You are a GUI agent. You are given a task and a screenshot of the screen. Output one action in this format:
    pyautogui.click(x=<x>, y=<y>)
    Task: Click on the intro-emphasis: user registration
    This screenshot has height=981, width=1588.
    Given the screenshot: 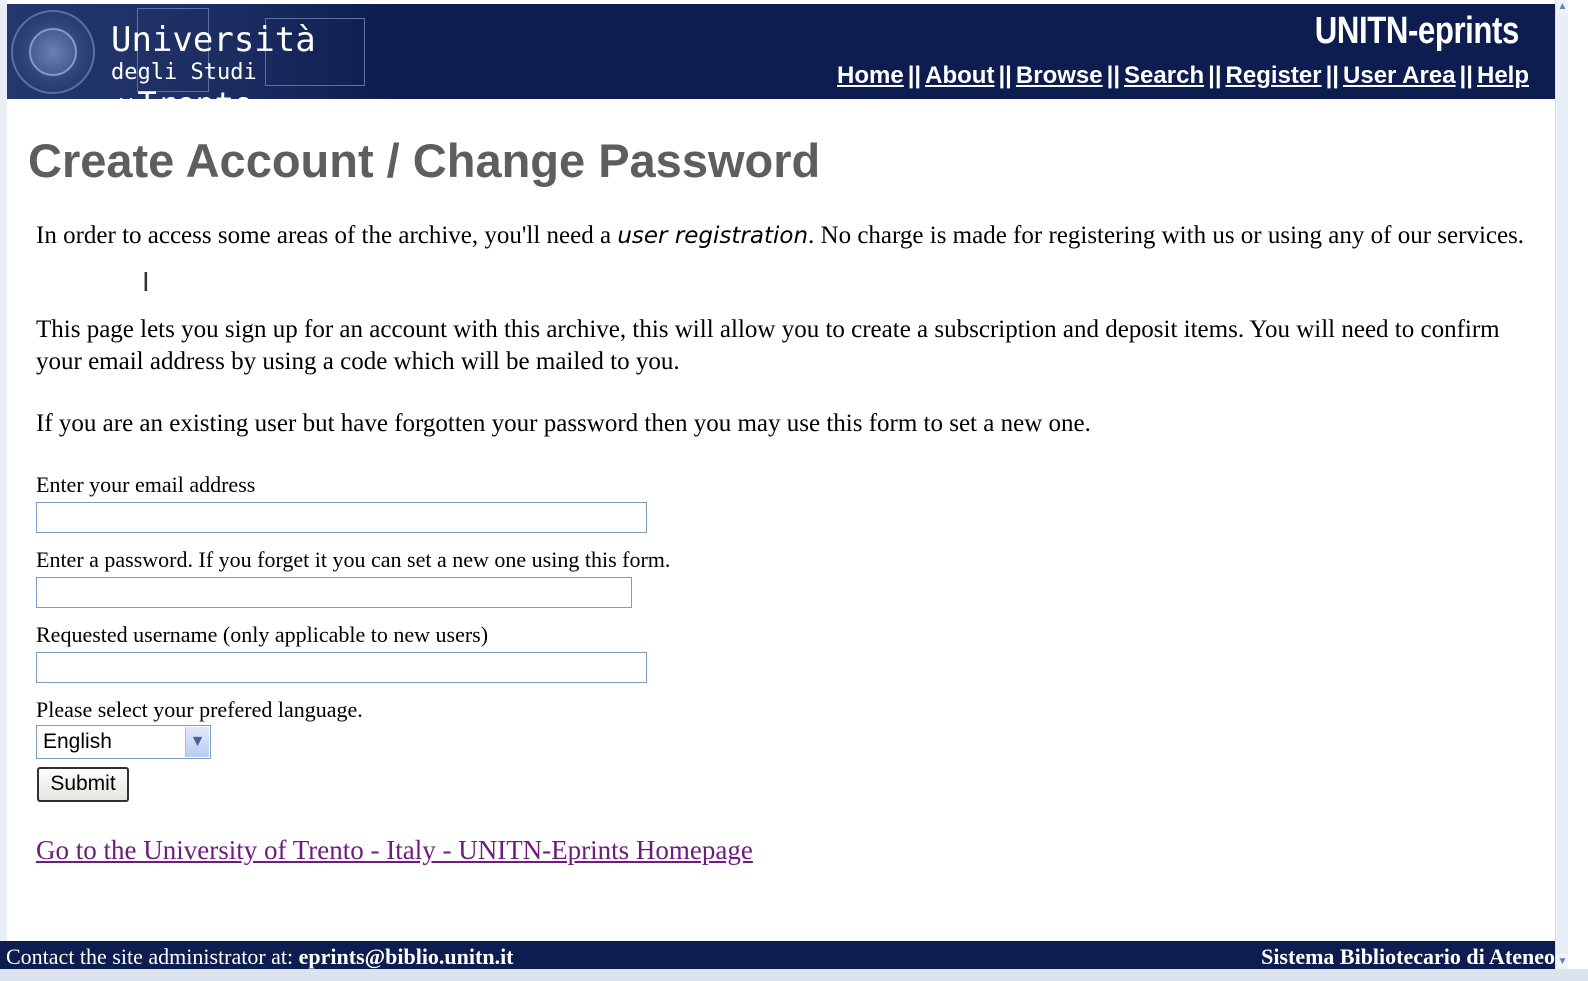 What is the action you would take?
    pyautogui.click(x=713, y=236)
    